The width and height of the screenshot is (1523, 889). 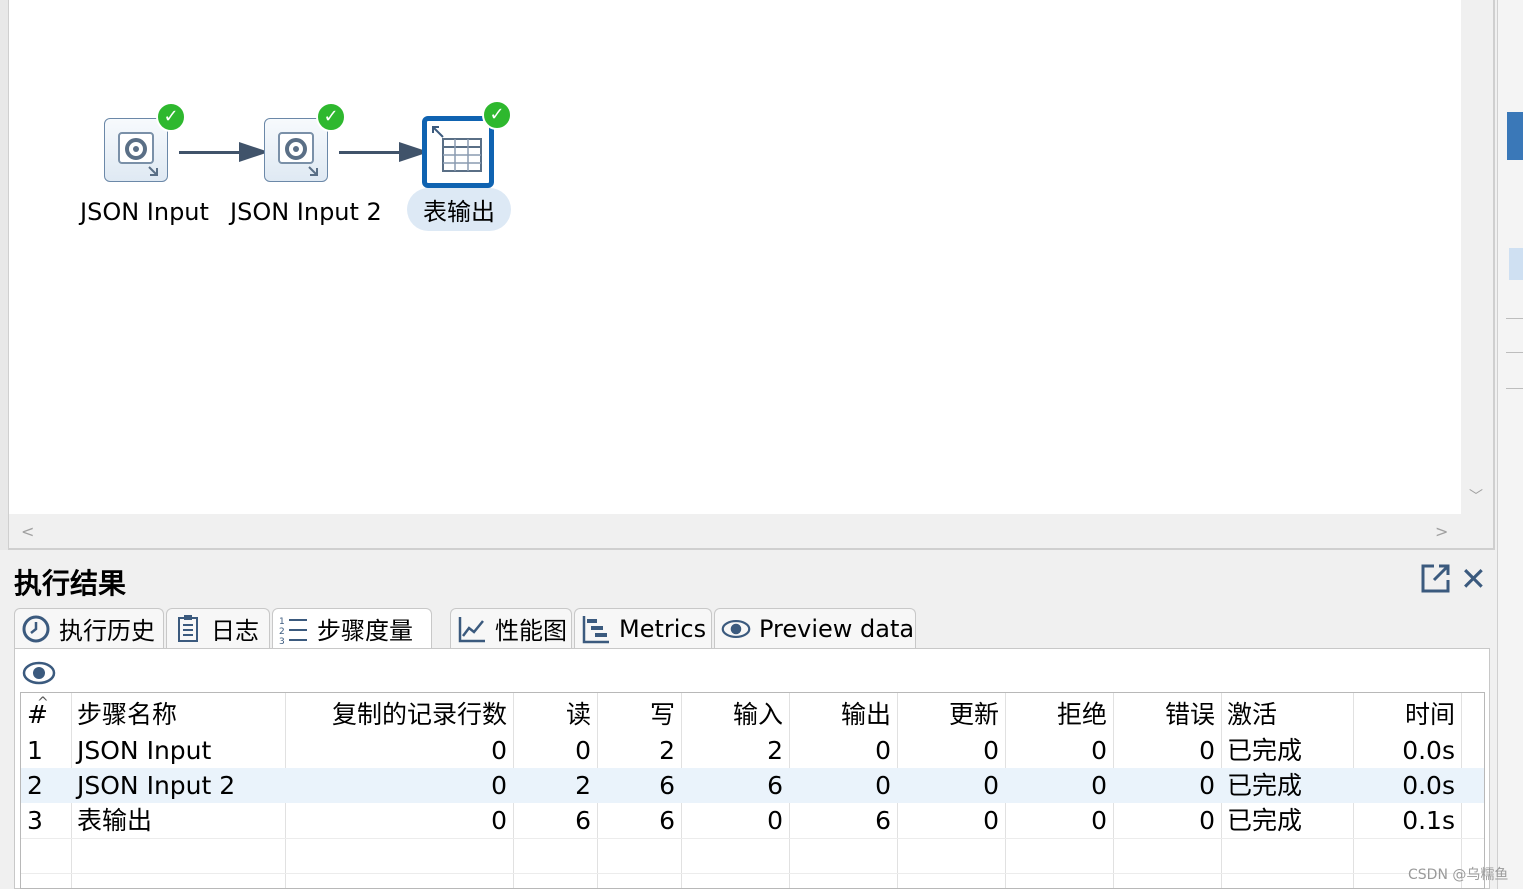 I want to click on tab-label: 性能图, so click(x=531, y=631).